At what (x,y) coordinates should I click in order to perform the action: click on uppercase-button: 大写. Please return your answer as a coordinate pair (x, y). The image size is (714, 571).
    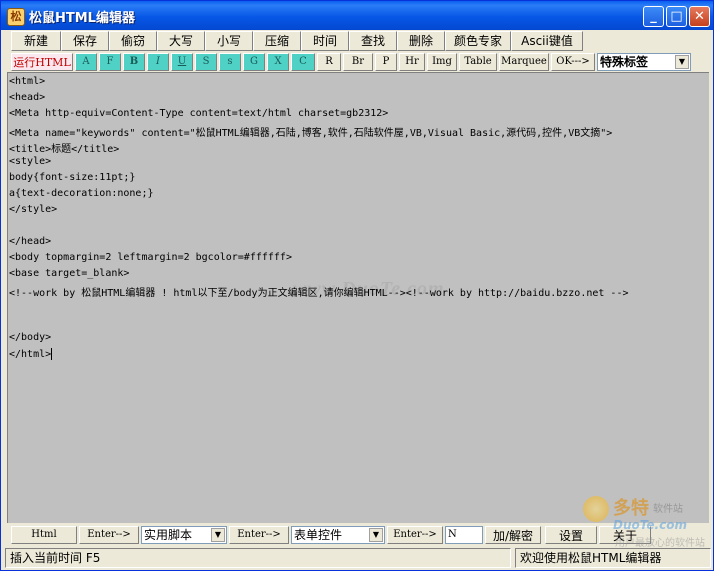
    Looking at the image, I should click on (181, 41).